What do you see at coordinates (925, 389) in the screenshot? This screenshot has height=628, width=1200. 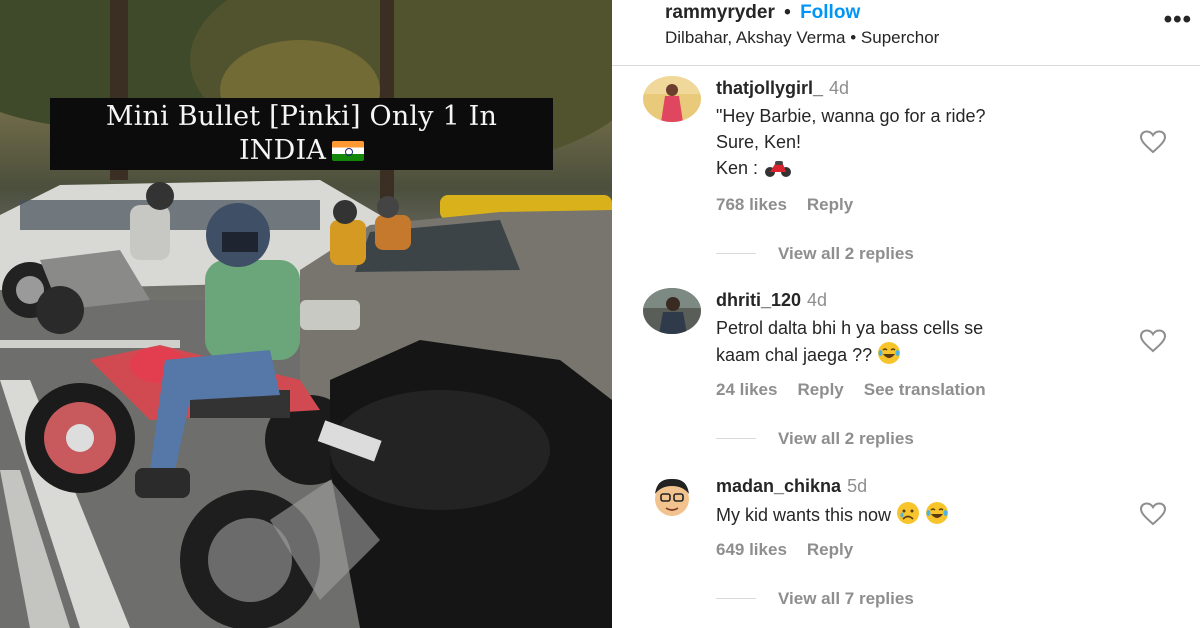 I see `see-translation-button: See translation` at bounding box center [925, 389].